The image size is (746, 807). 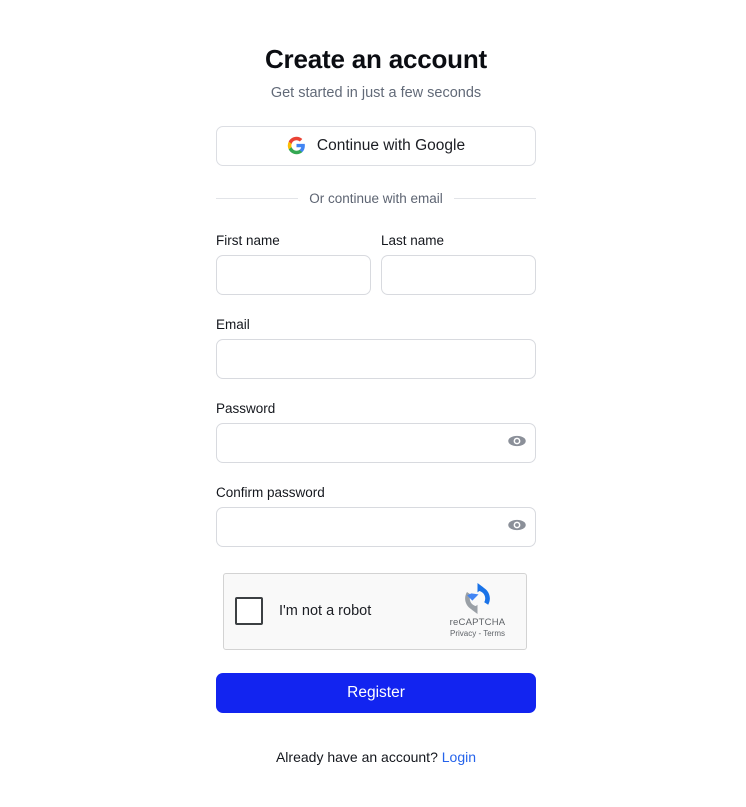 I want to click on password-input, so click(x=376, y=442).